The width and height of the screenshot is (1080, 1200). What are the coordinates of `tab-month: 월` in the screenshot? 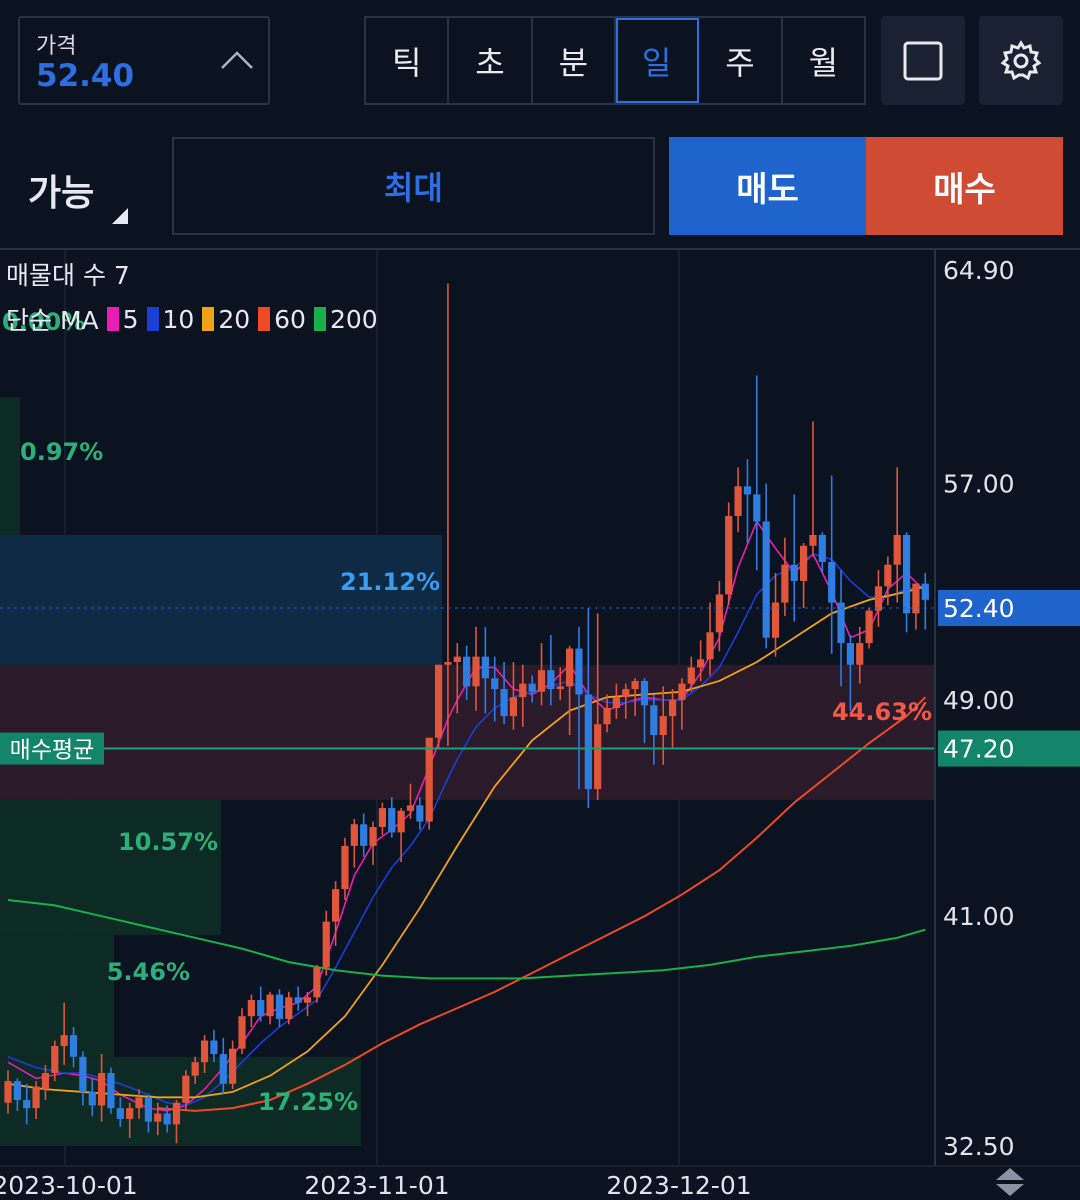 It's located at (823, 60).